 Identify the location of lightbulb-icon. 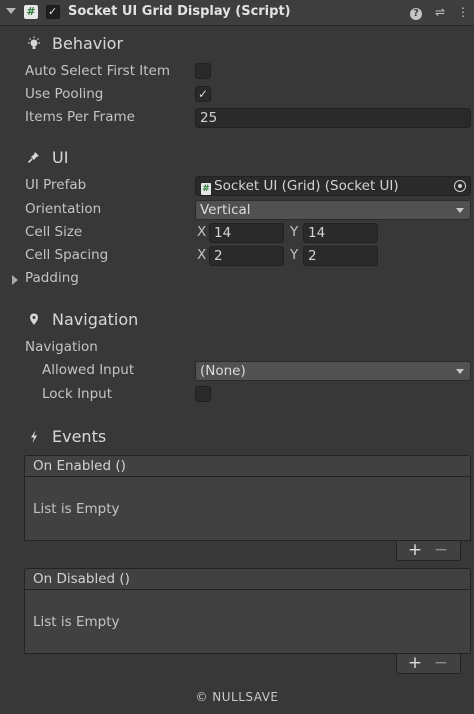
(34, 44).